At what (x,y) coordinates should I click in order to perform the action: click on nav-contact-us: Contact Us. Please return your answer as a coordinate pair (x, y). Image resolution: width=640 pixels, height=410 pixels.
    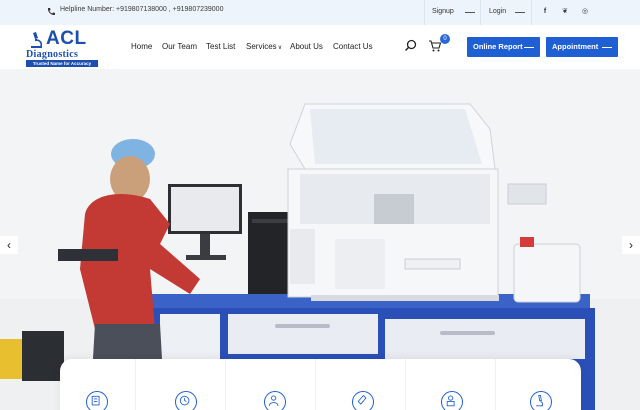
    Looking at the image, I should click on (353, 46).